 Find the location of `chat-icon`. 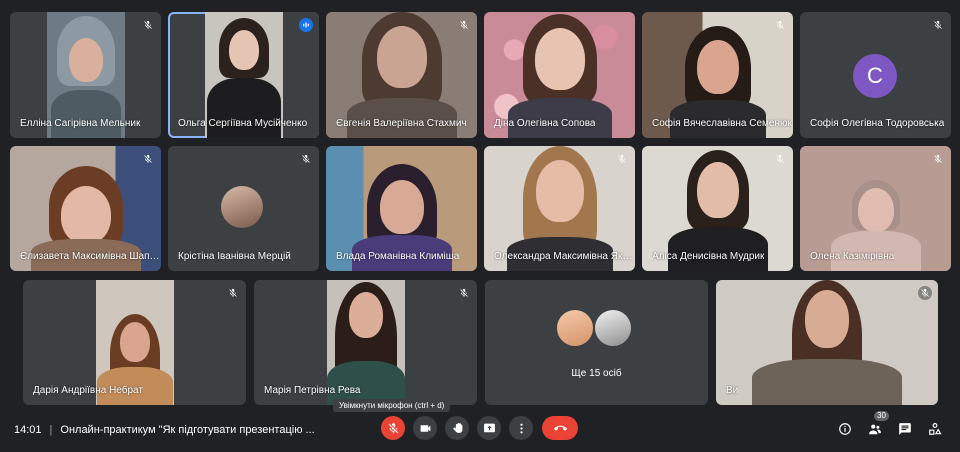

chat-icon is located at coordinates (905, 429).